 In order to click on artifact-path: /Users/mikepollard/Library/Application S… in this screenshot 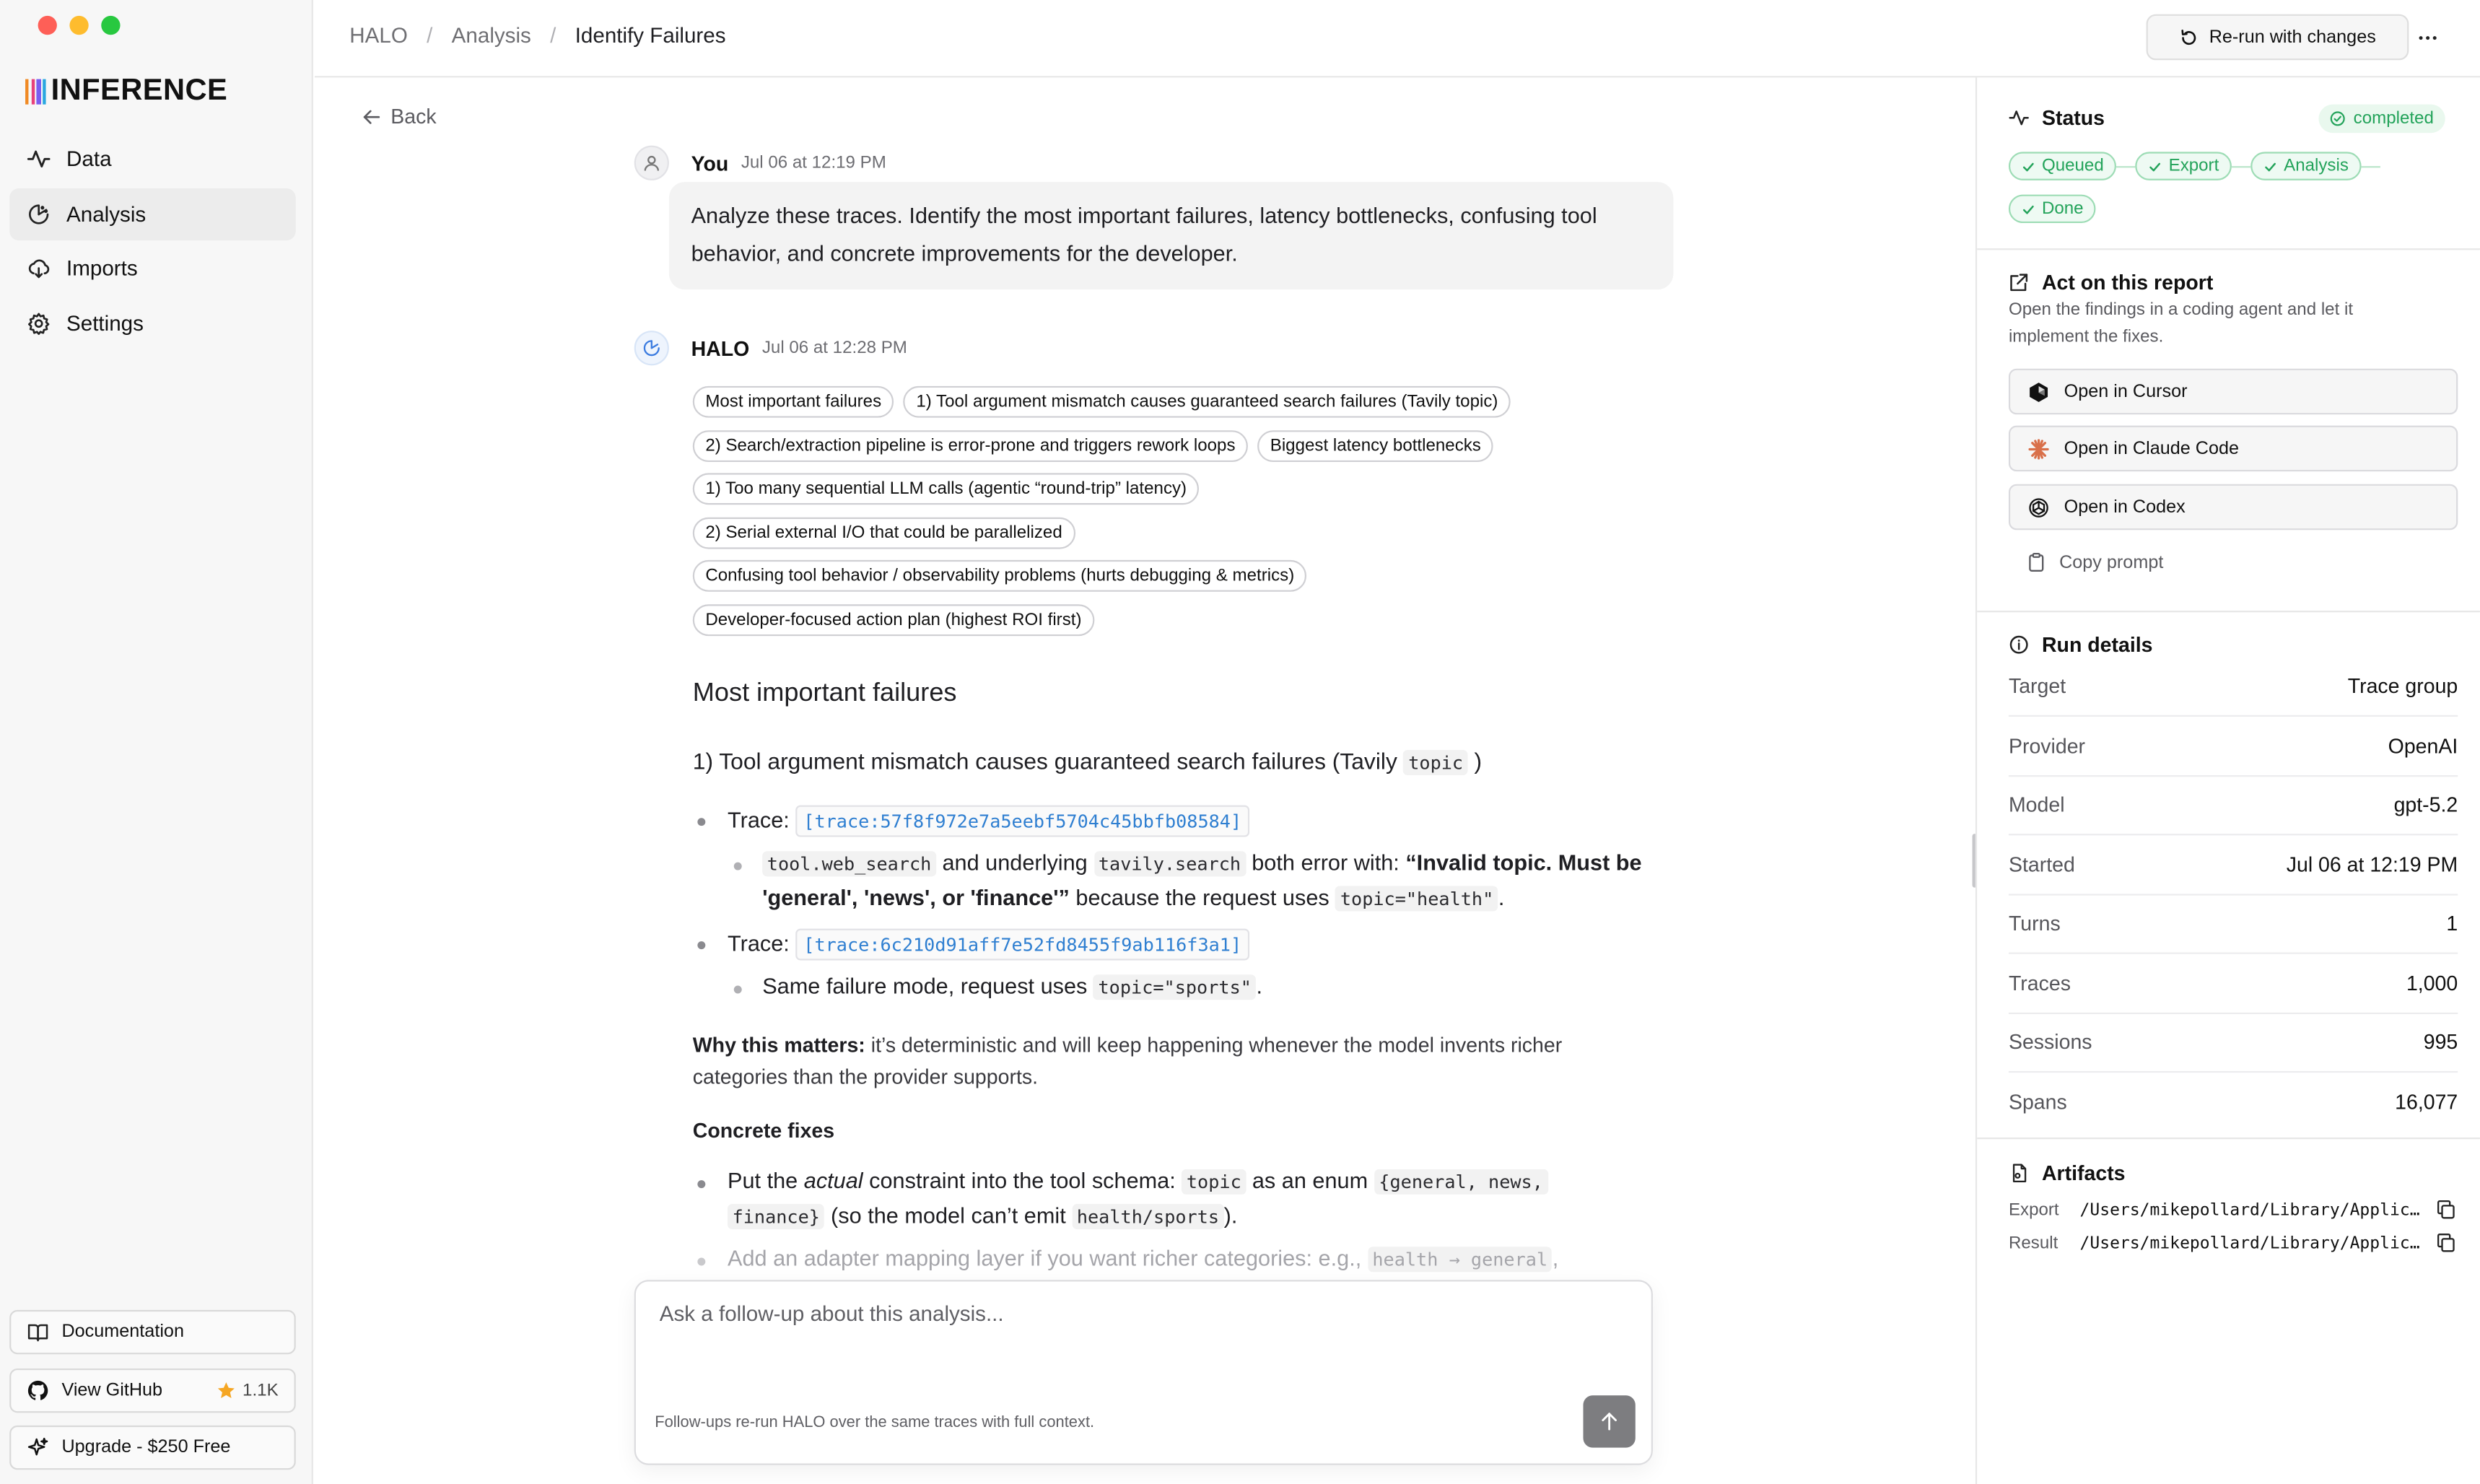, I will do `click(2252, 1209)`.